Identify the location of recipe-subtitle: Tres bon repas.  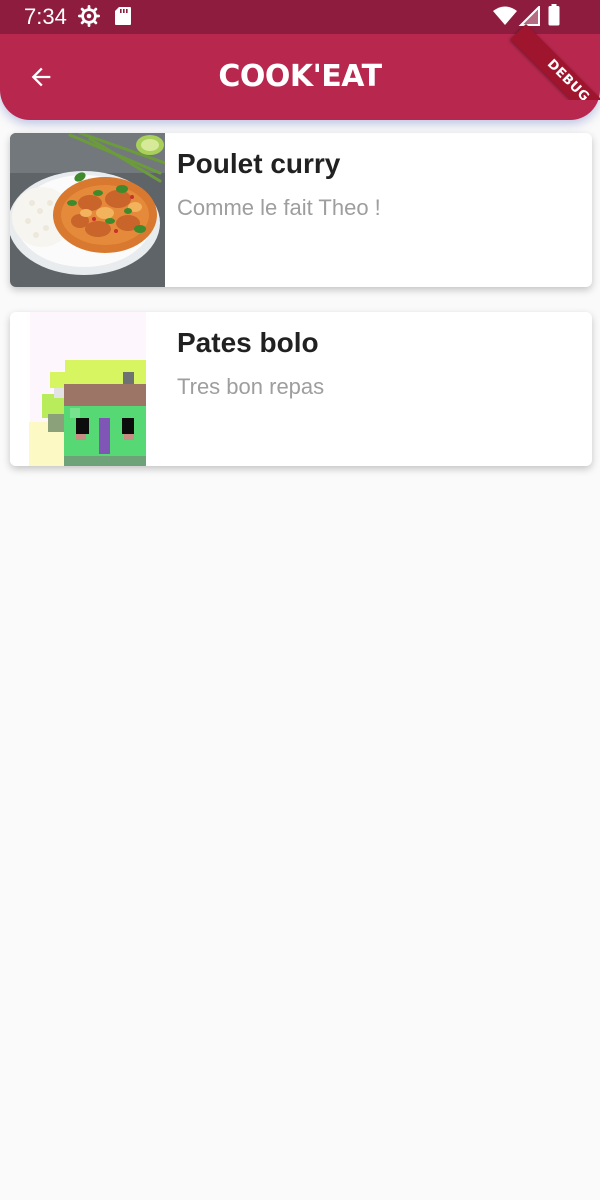
(251, 386).